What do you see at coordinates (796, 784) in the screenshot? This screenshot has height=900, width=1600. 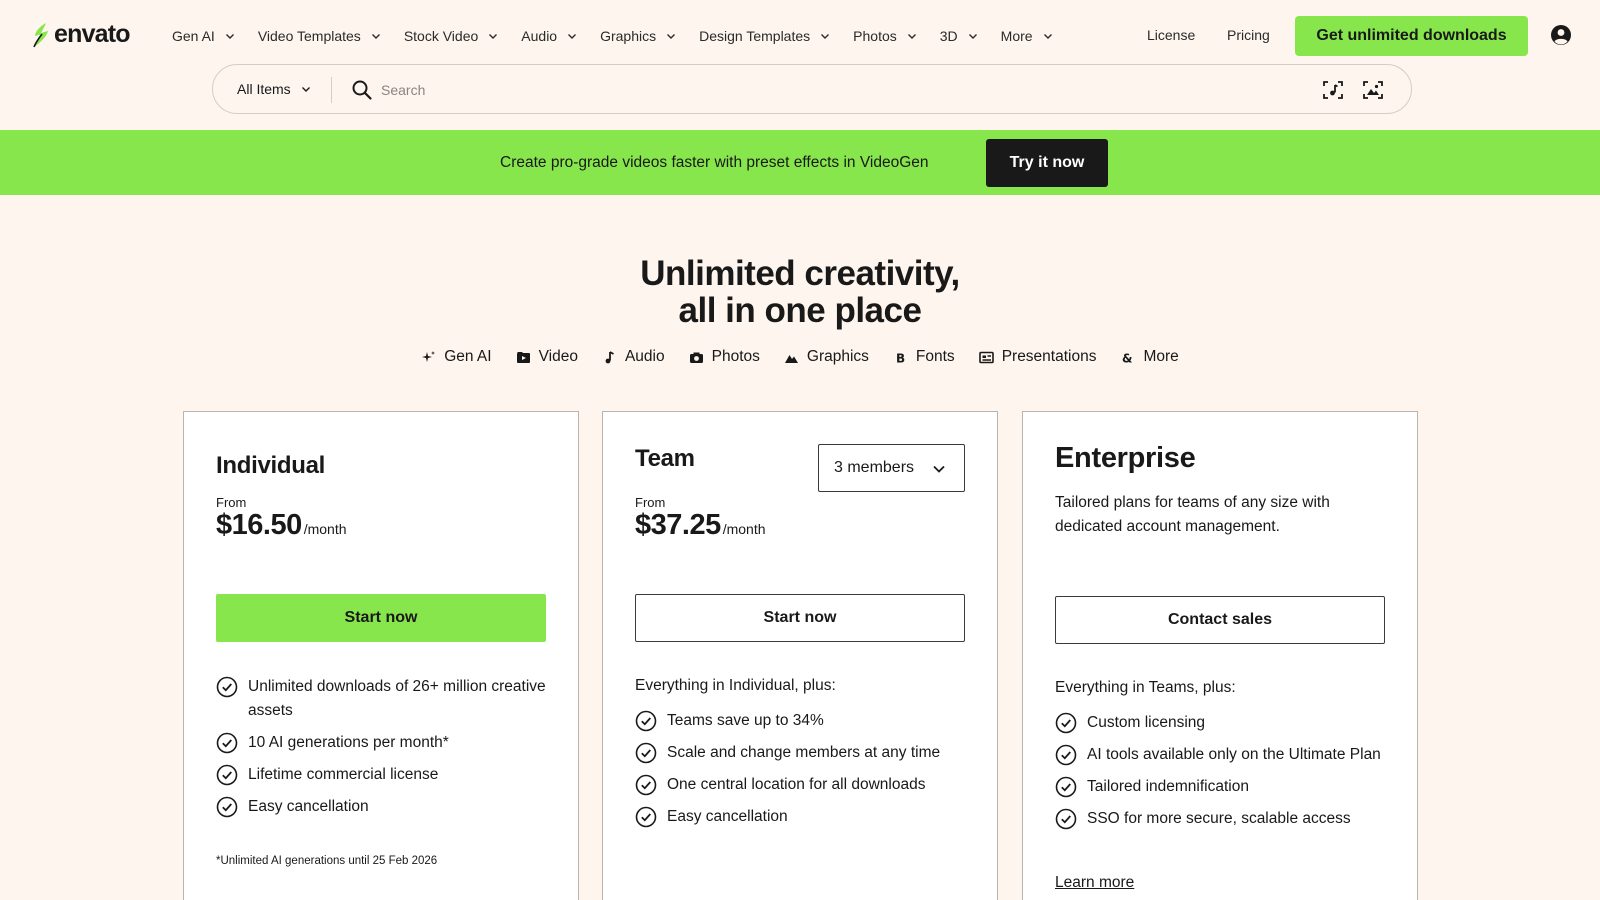 I see `feature-text: One central location for all downloads` at bounding box center [796, 784].